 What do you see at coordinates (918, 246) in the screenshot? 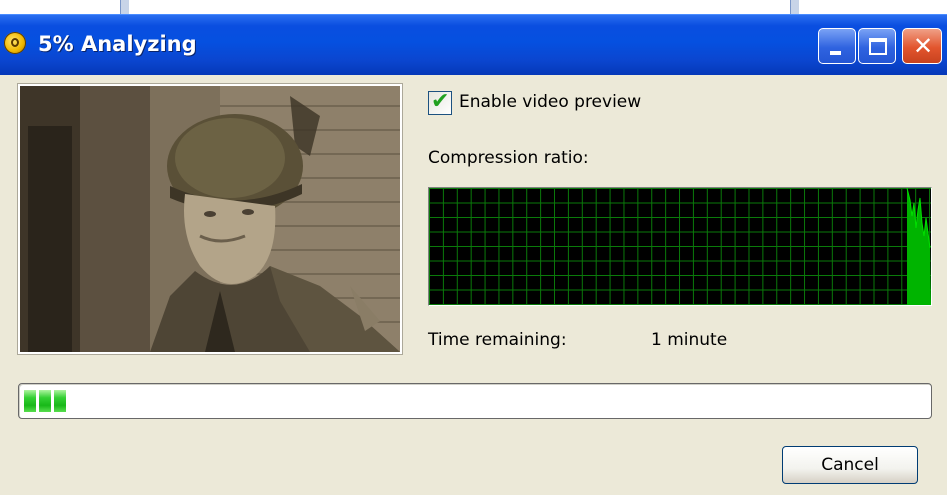
I see `compression-ratio-trace` at bounding box center [918, 246].